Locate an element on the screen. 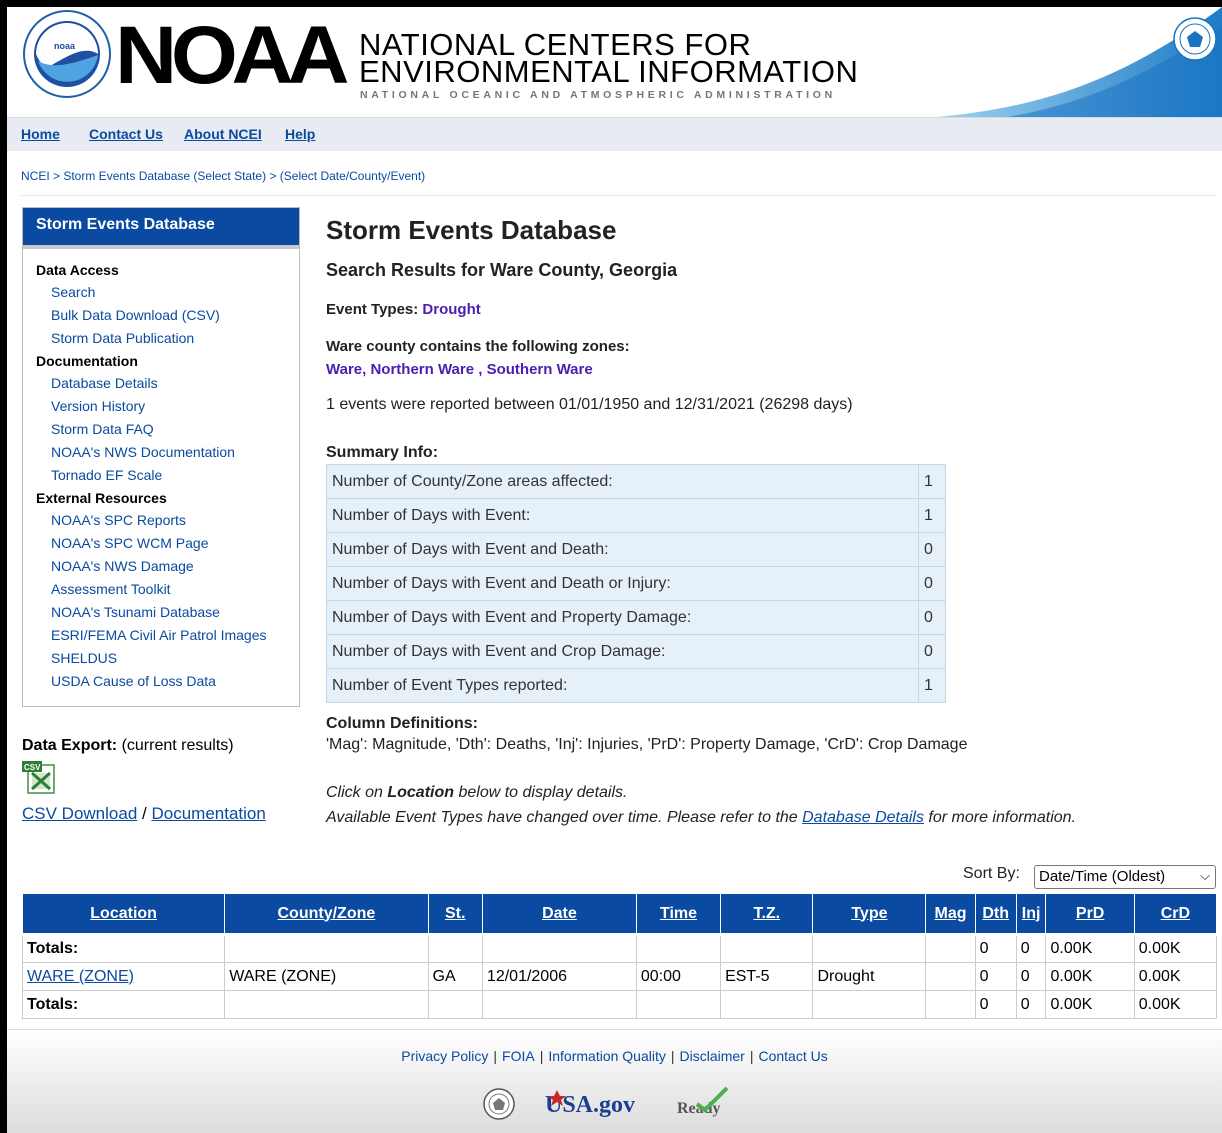  nav-home-link: Home is located at coordinates (40, 134).